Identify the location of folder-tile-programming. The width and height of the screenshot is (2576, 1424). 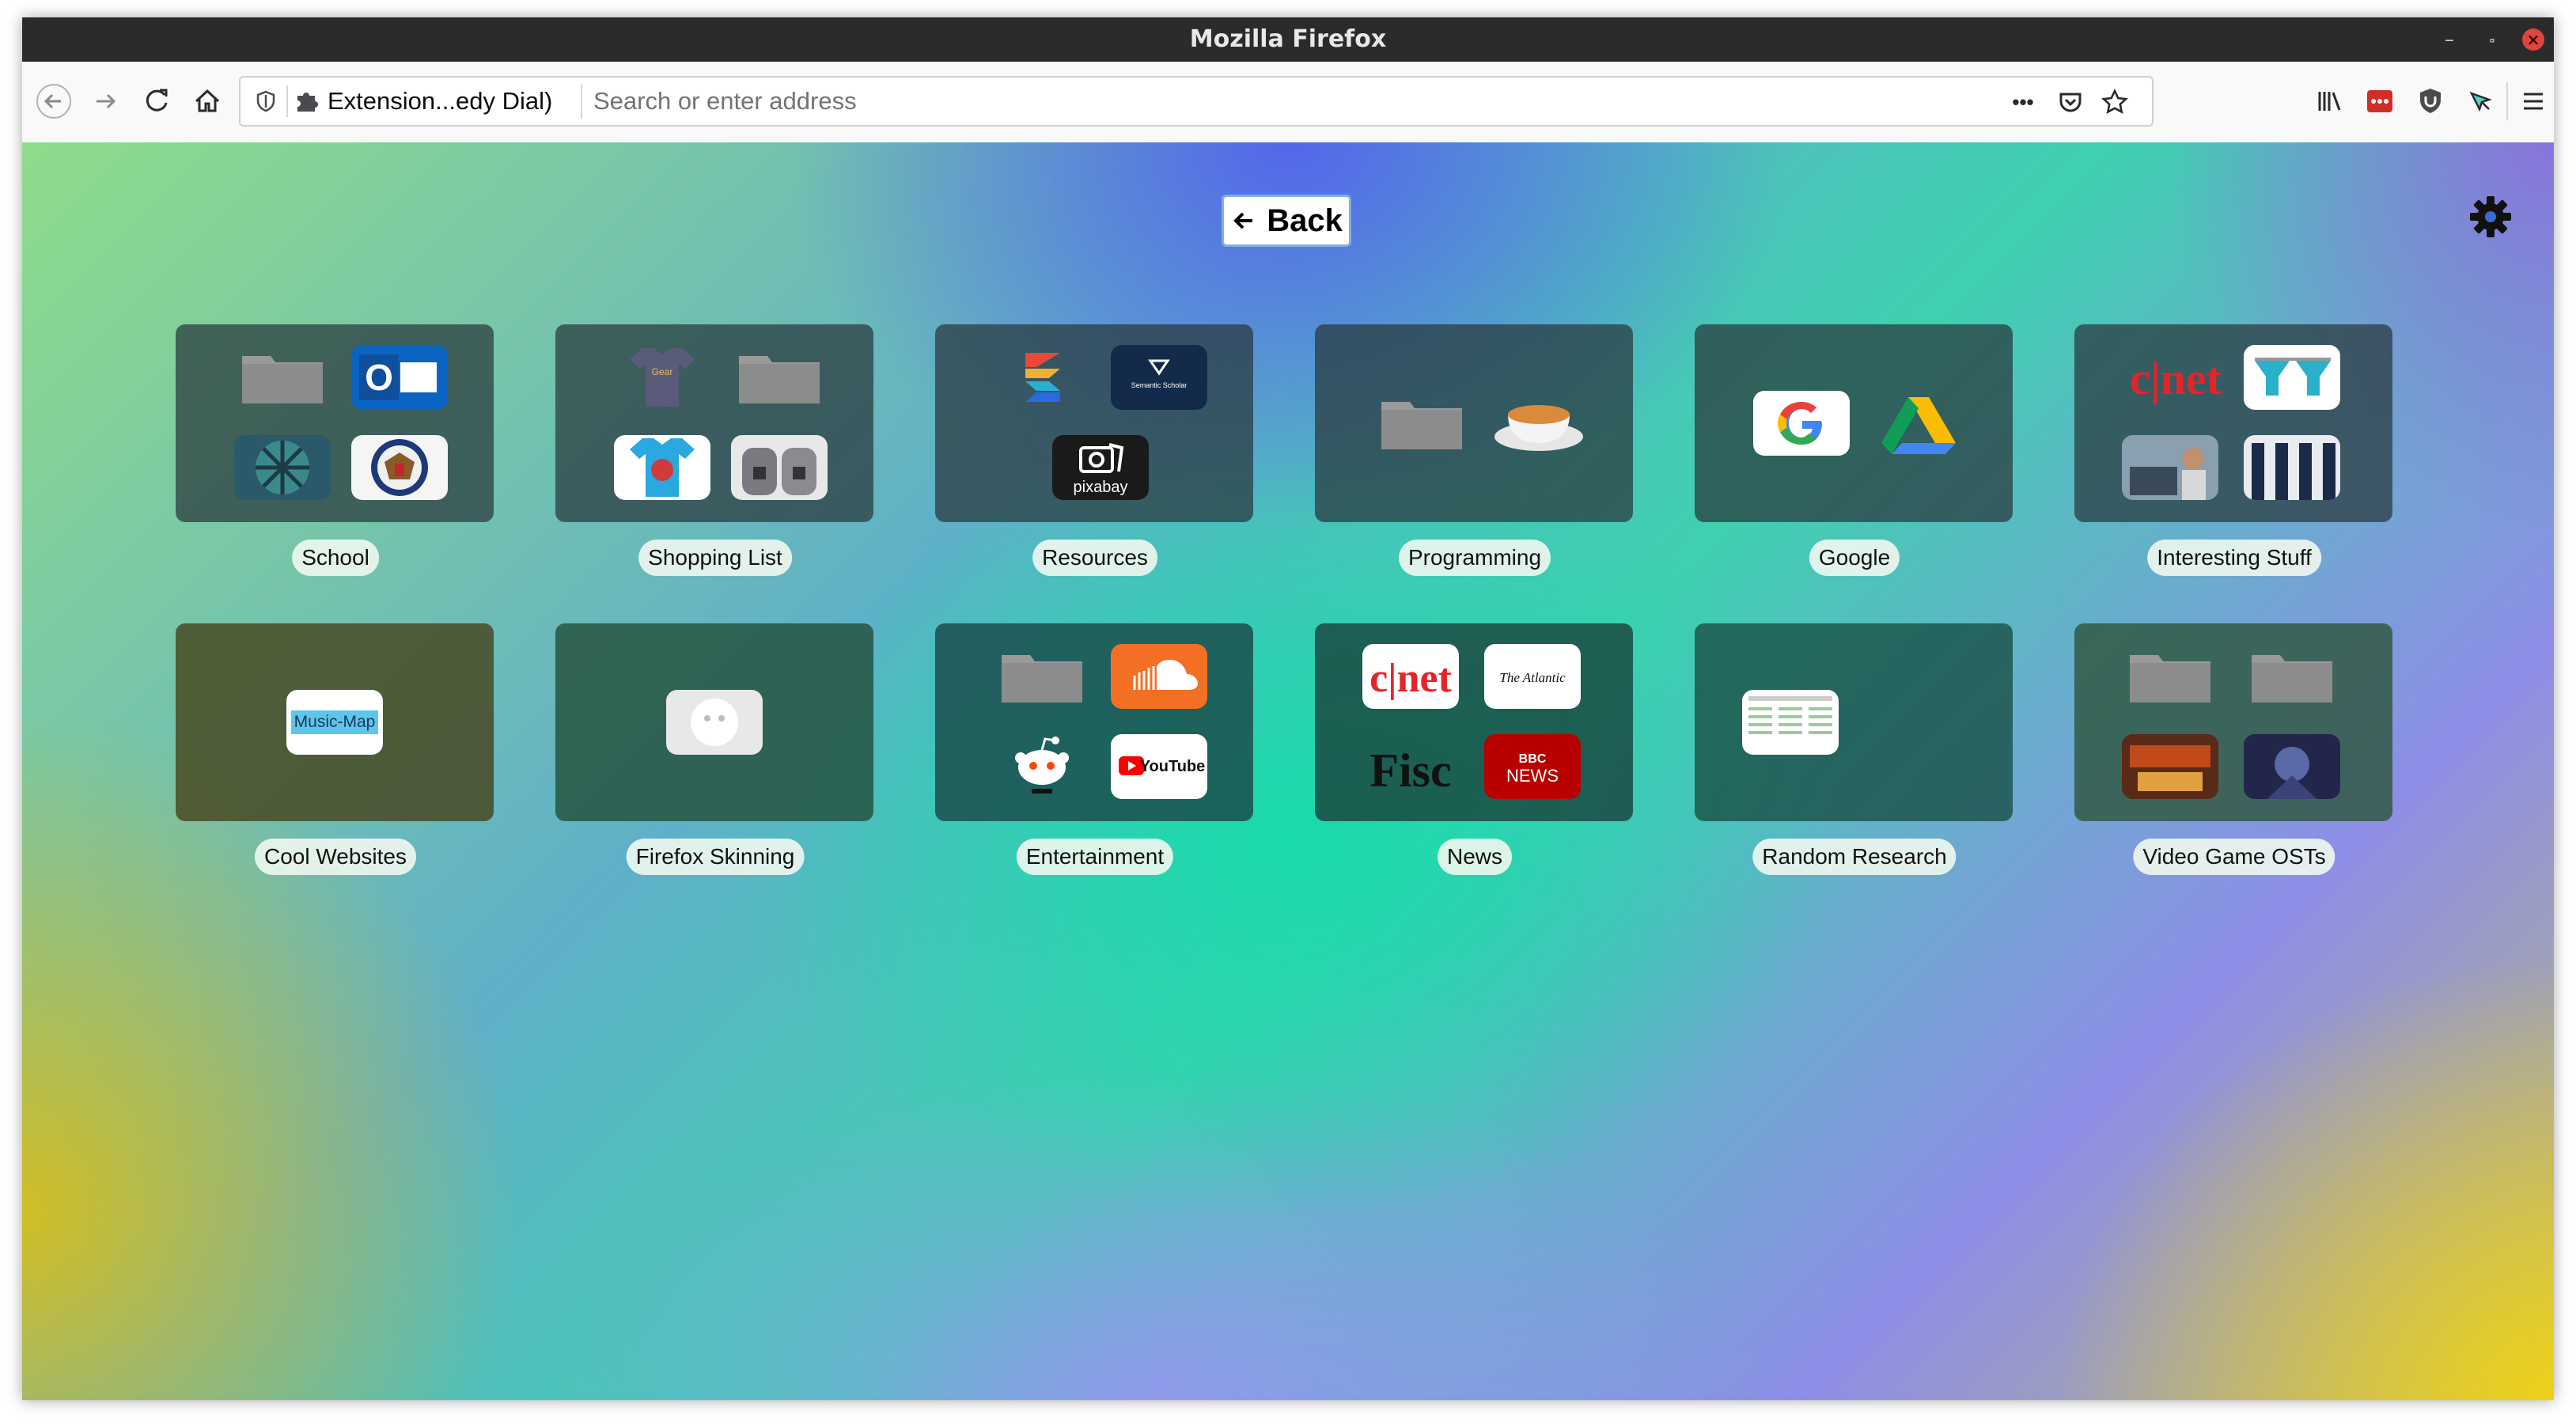
(1474, 423).